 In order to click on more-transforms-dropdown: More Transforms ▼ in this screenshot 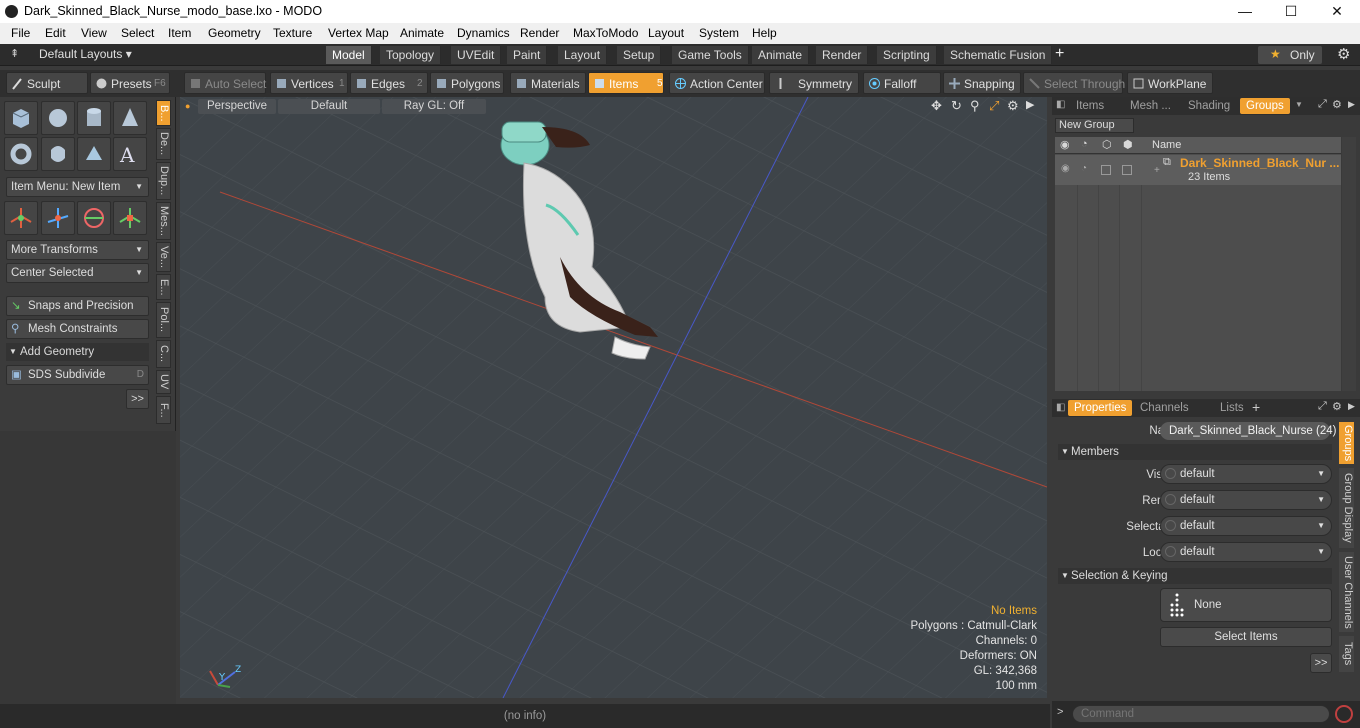, I will do `click(77, 250)`.